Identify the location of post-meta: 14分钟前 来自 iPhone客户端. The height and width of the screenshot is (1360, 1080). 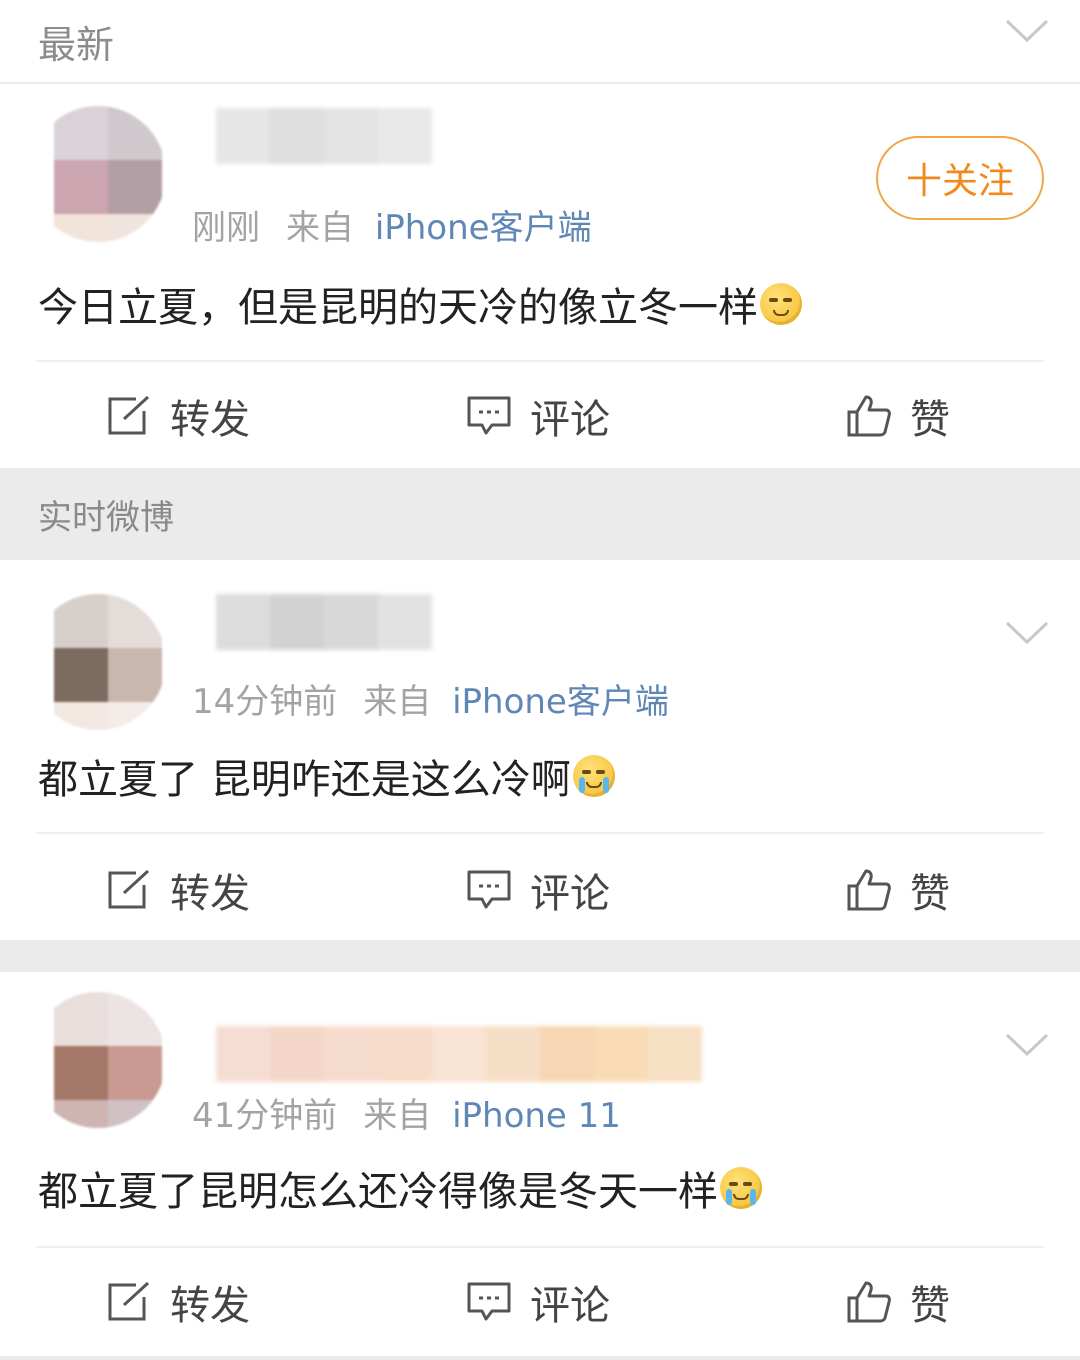
(430, 698).